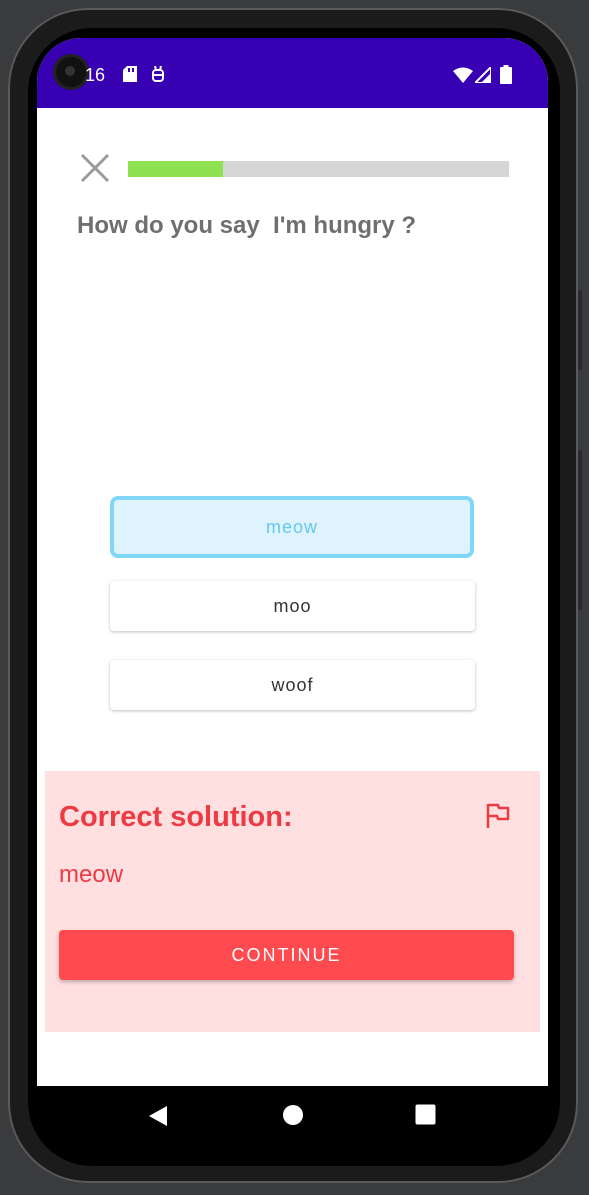  I want to click on recents-square-icon, so click(425, 1114).